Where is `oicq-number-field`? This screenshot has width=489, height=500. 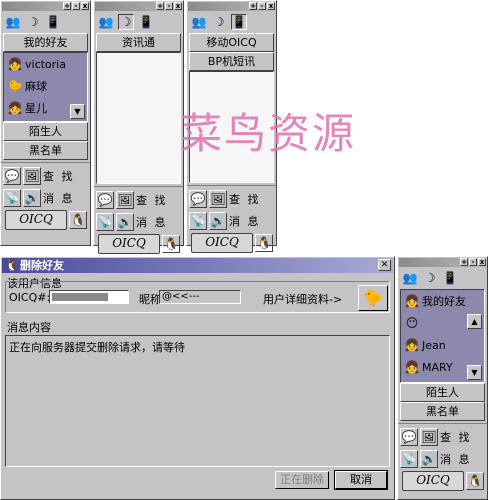 oicq-number-field is located at coordinates (89, 297).